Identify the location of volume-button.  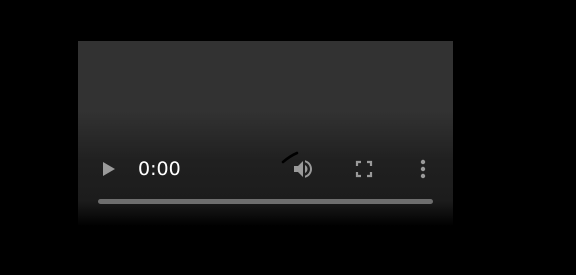
(303, 169).